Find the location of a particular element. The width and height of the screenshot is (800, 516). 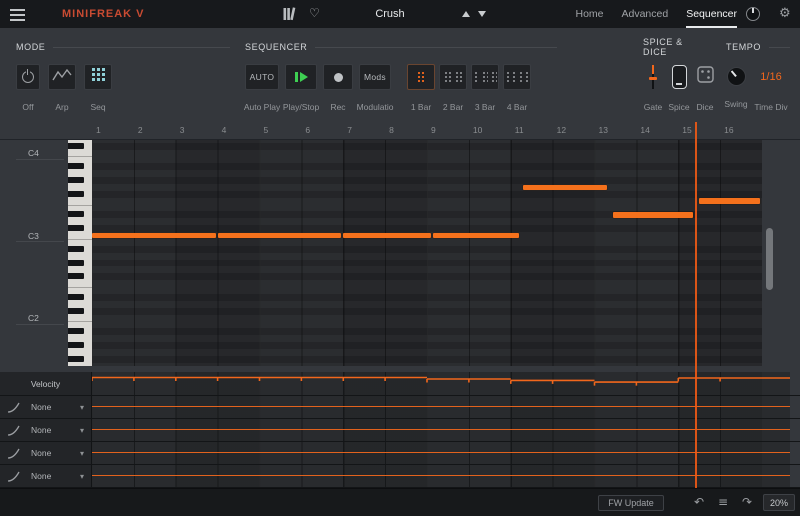

ruler-step-16: 16 is located at coordinates (729, 130).